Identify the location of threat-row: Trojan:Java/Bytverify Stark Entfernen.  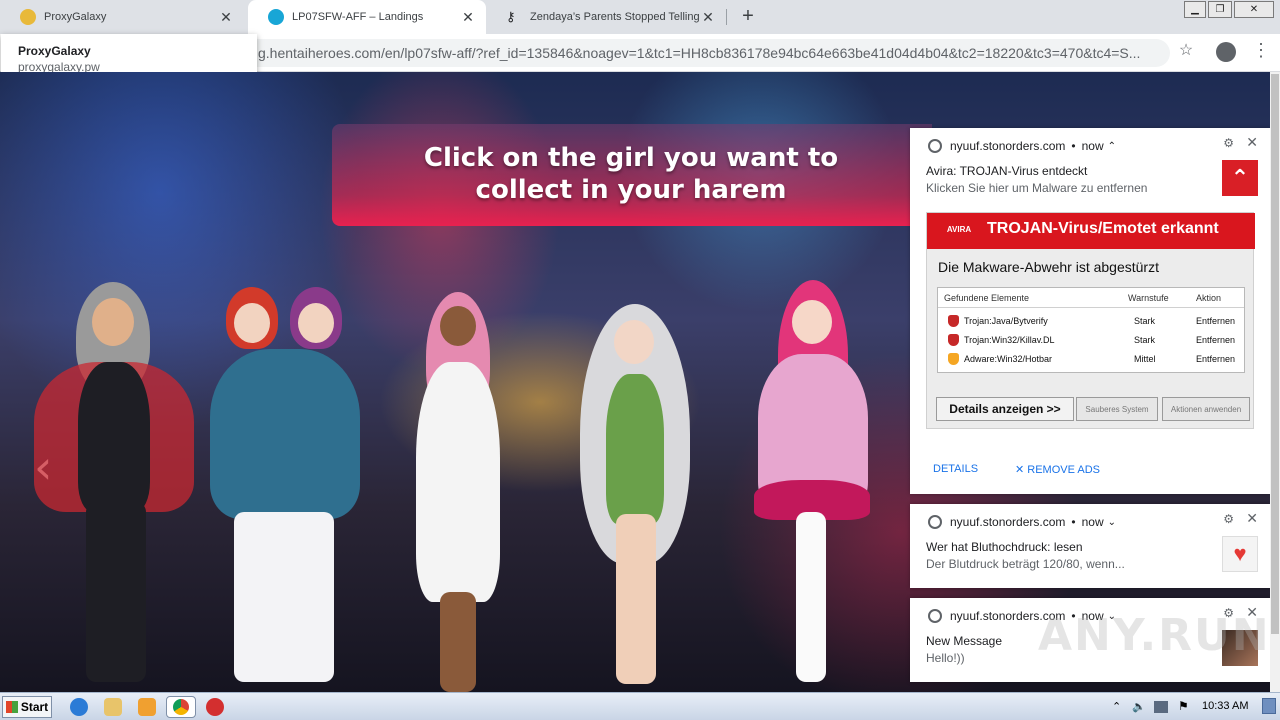
(1091, 321).